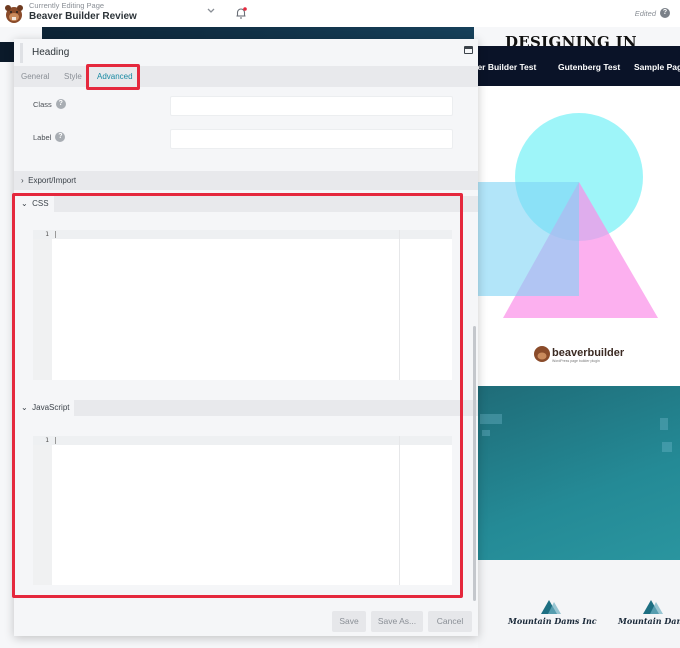 The height and width of the screenshot is (648, 680). What do you see at coordinates (552, 621) in the screenshot?
I see `client-name: Mountain Dams Inc` at bounding box center [552, 621].